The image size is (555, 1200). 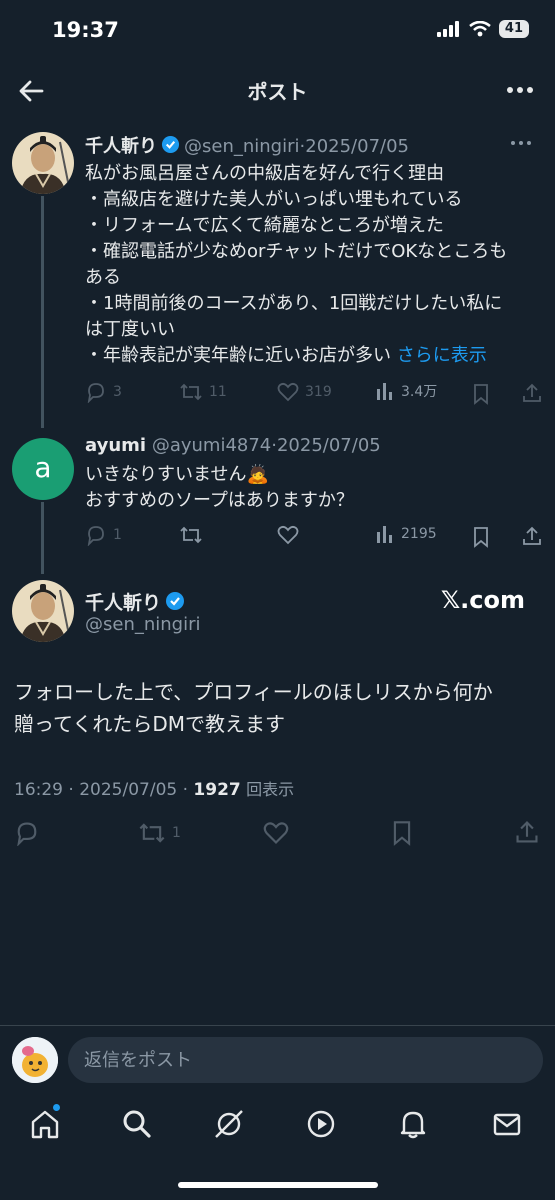 I want to click on my-avatar, so click(x=35, y=1060).